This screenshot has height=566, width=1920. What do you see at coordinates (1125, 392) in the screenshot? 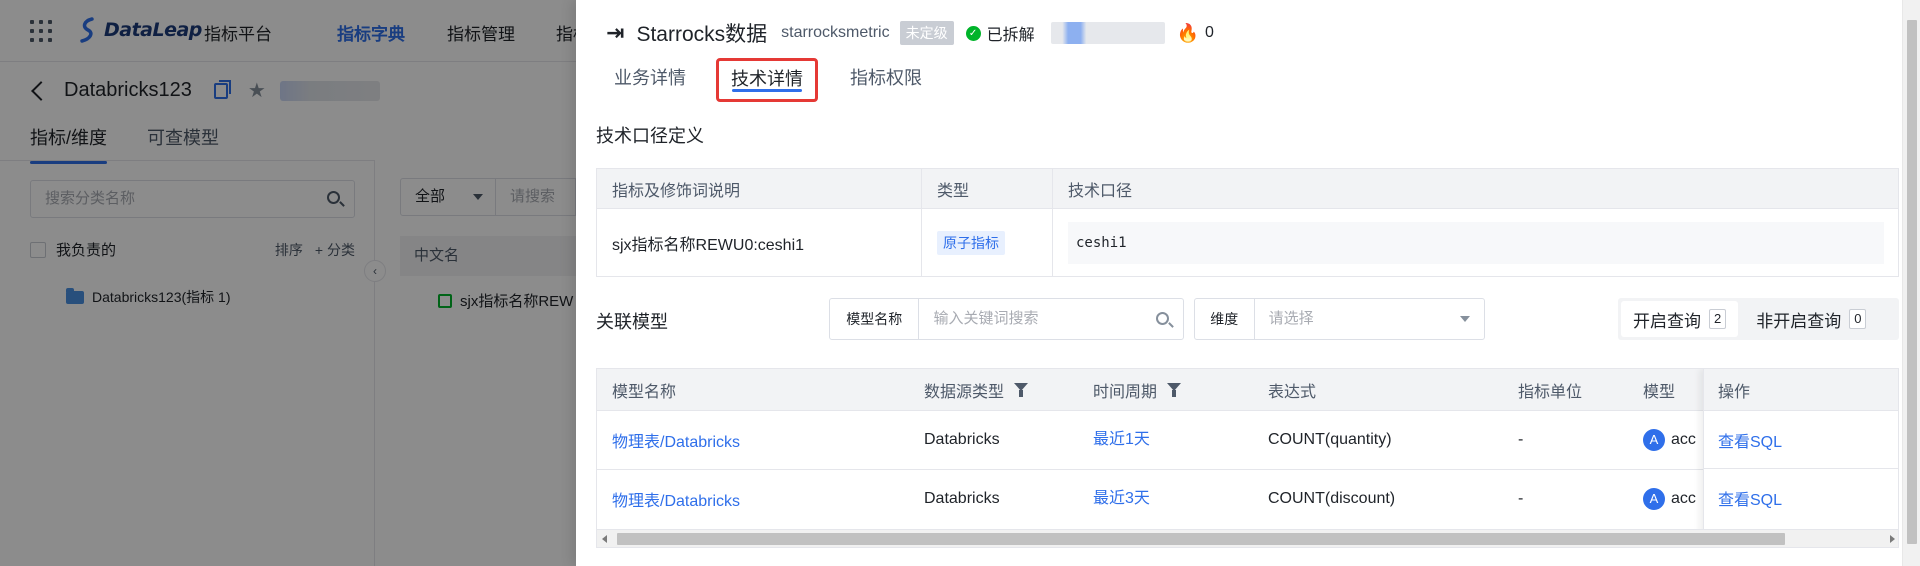
I see `col-time-period-label: 时间周期` at bounding box center [1125, 392].